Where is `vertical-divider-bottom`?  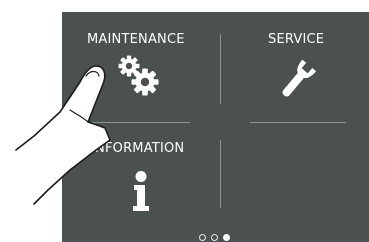
vertical-divider-bottom is located at coordinates (220, 174).